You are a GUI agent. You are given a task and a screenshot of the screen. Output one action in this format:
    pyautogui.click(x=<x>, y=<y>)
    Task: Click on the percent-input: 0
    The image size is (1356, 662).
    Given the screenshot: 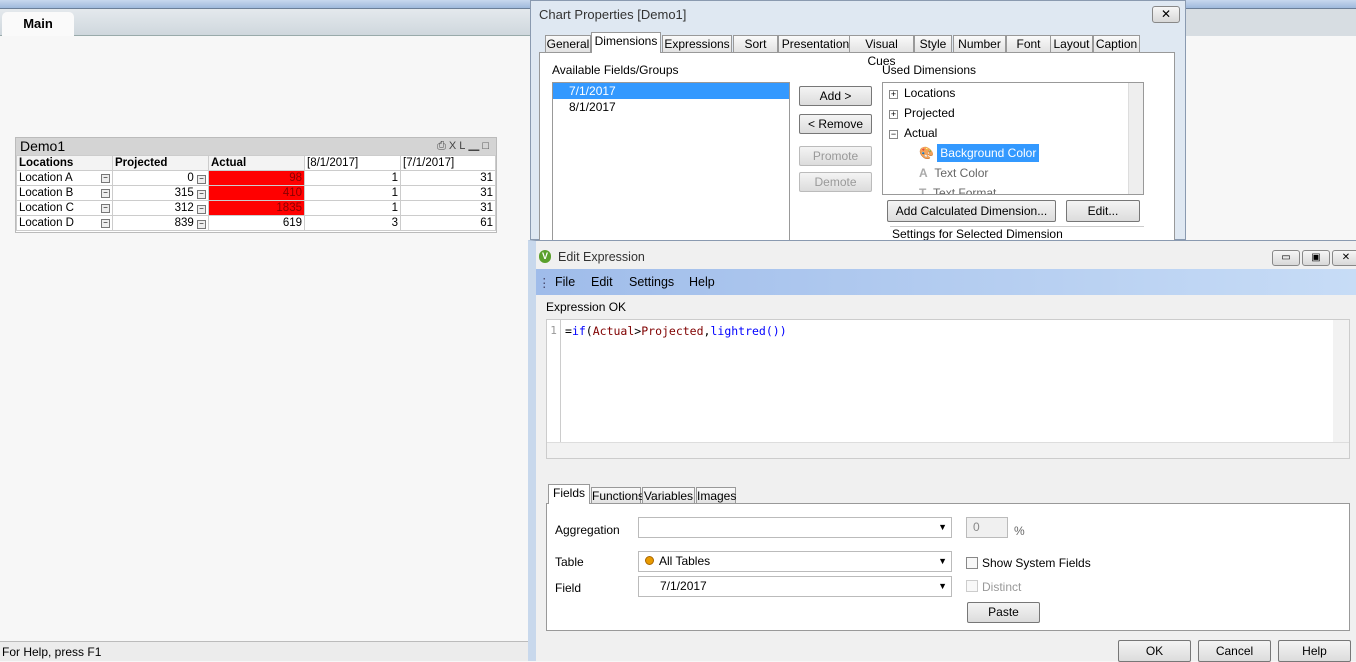 What is the action you would take?
    pyautogui.click(x=987, y=527)
    